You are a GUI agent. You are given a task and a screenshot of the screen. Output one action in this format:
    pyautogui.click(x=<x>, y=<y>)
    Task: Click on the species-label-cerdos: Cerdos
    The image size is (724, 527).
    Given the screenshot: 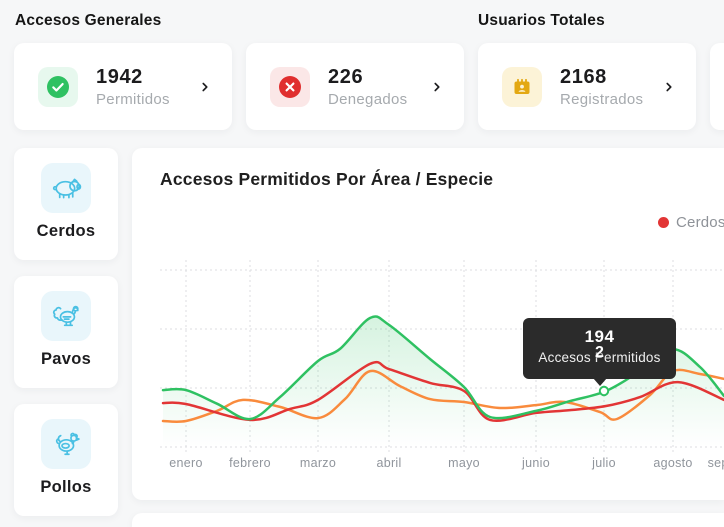 What is the action you would take?
    pyautogui.click(x=66, y=231)
    